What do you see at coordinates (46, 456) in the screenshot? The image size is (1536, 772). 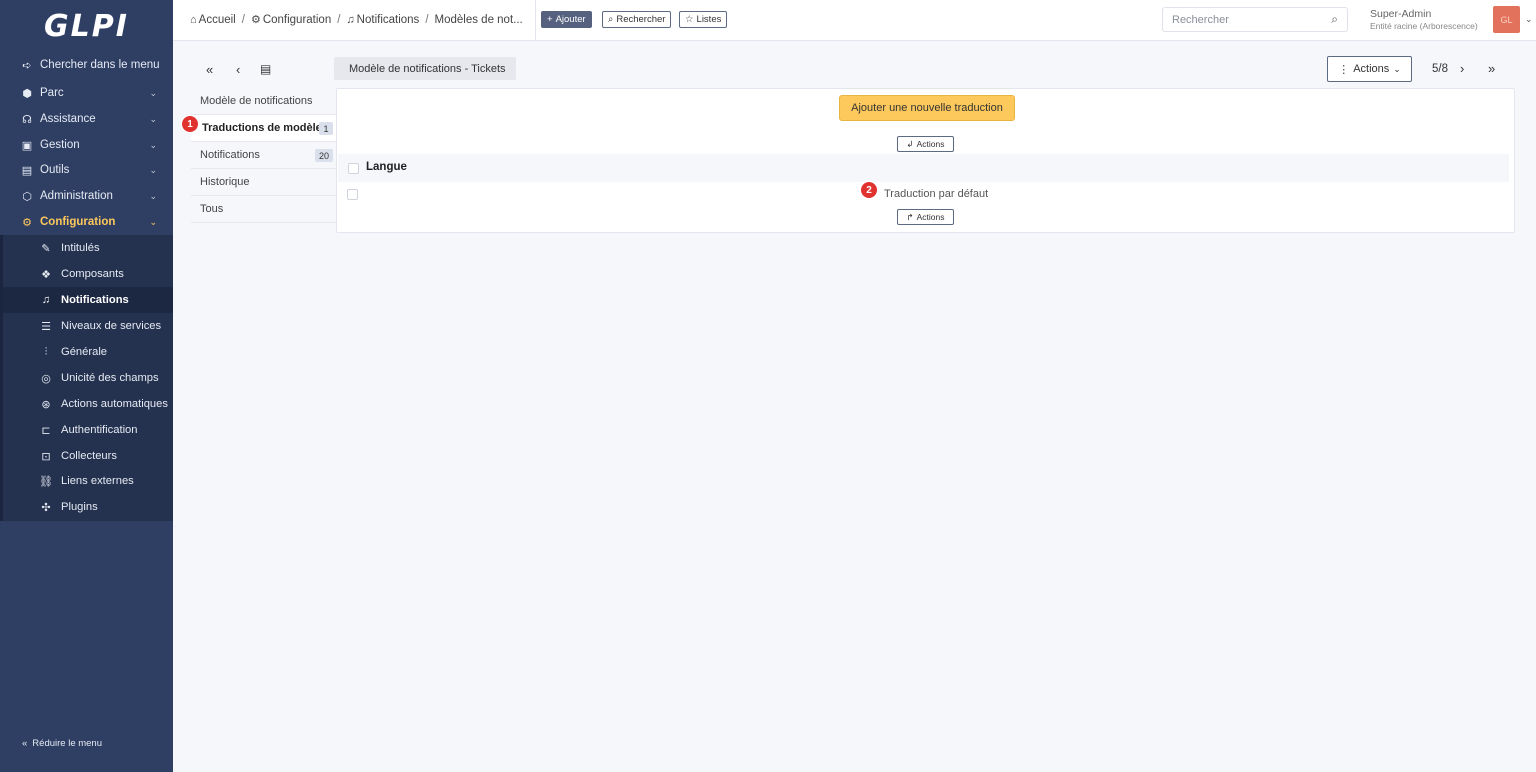 I see `inbox-icon: ⊡` at bounding box center [46, 456].